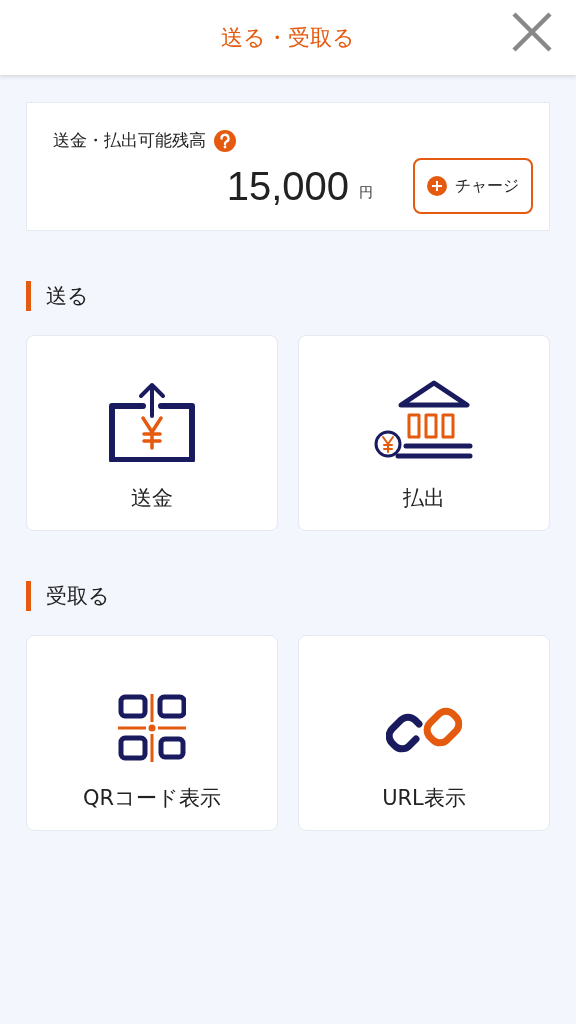 The width and height of the screenshot is (576, 1024). Describe the element at coordinates (287, 186) in the screenshot. I see `balance-amount: 15,000` at that location.